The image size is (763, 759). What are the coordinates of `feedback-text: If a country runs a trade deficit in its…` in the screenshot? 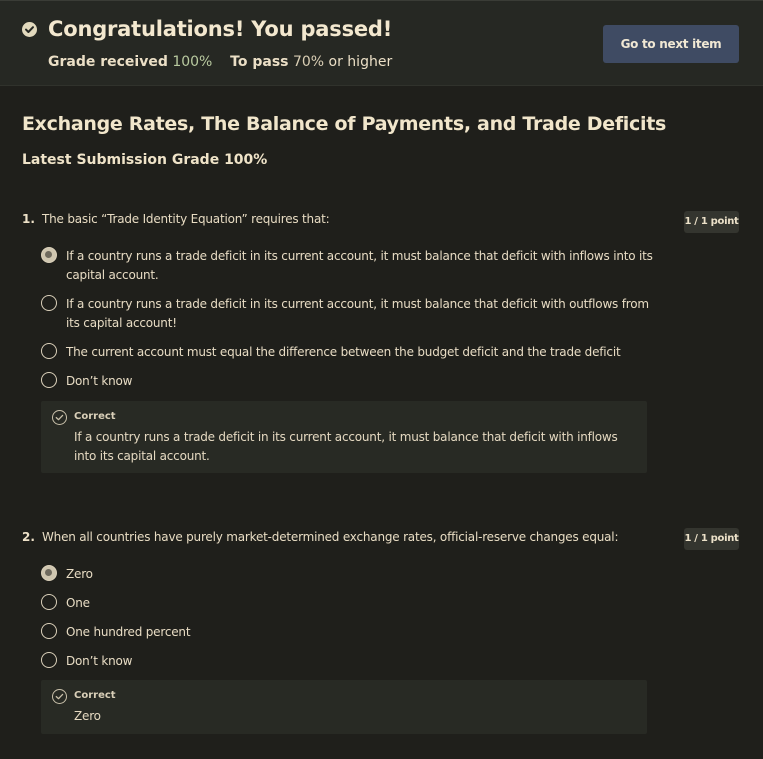 It's located at (346, 446).